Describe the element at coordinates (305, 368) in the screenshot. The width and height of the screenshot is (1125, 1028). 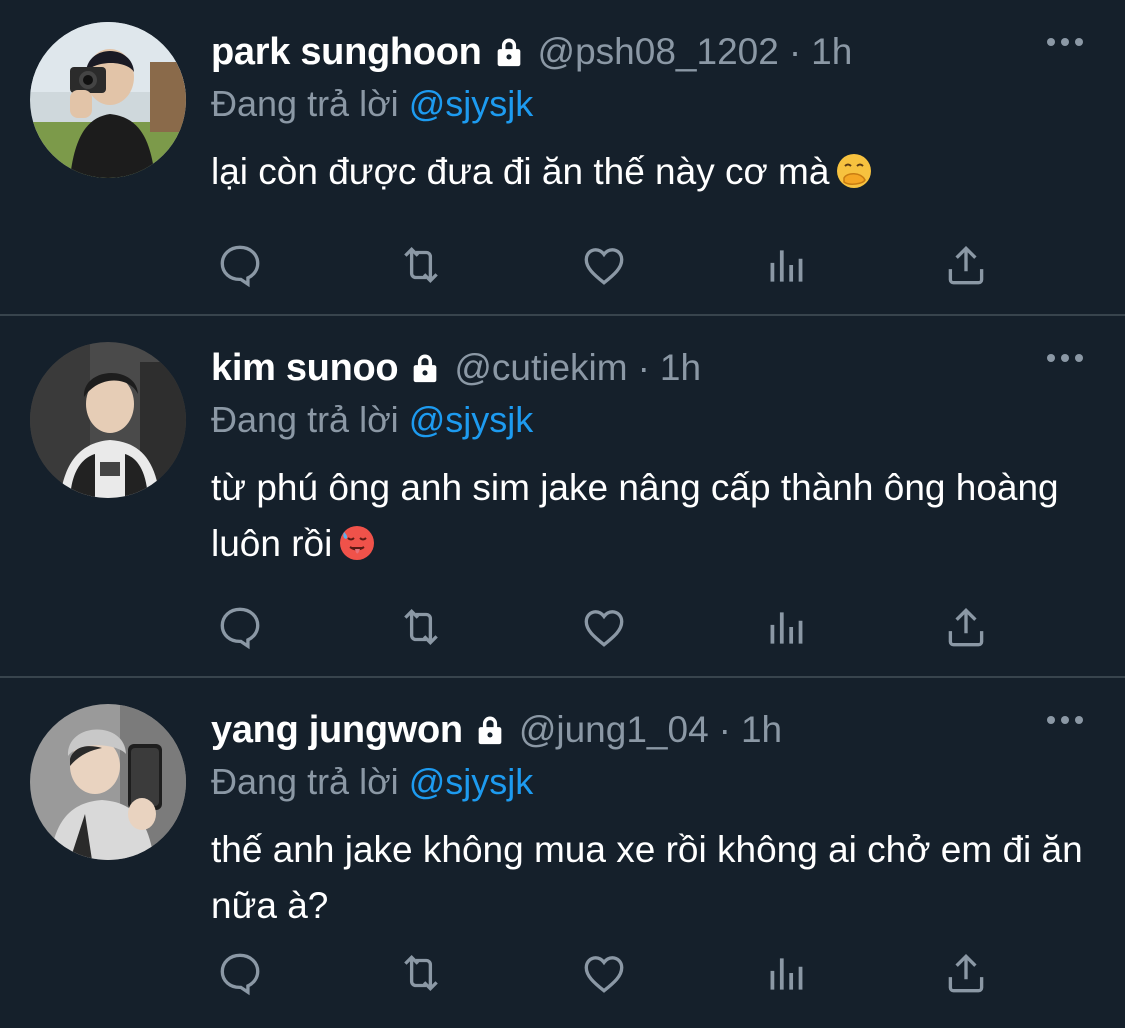
I see `display-name: kim sunoo` at that location.